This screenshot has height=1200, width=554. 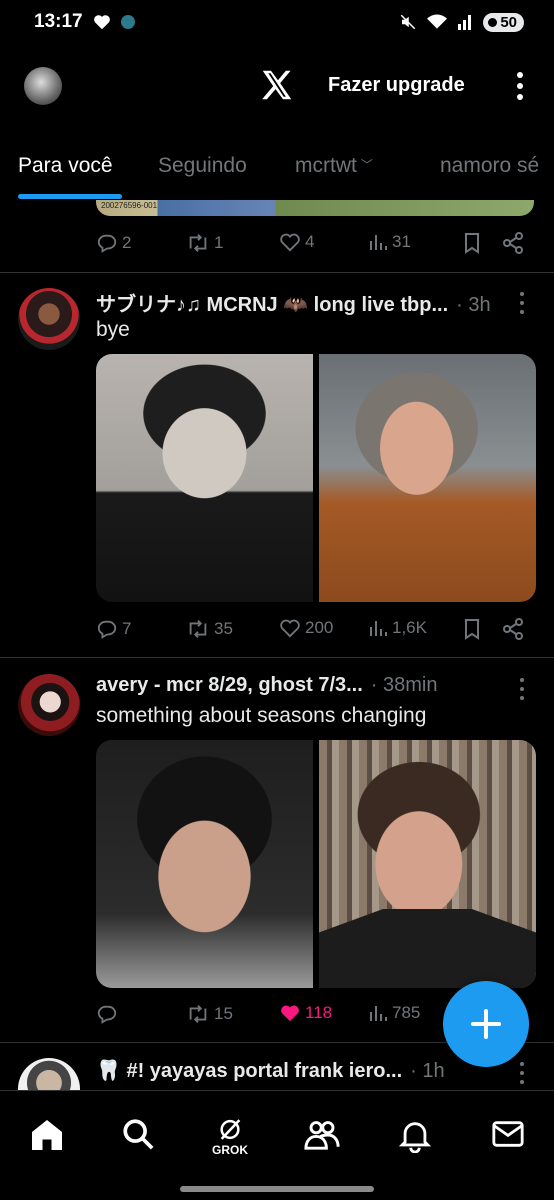 I want to click on home-icon, so click(x=47, y=1135).